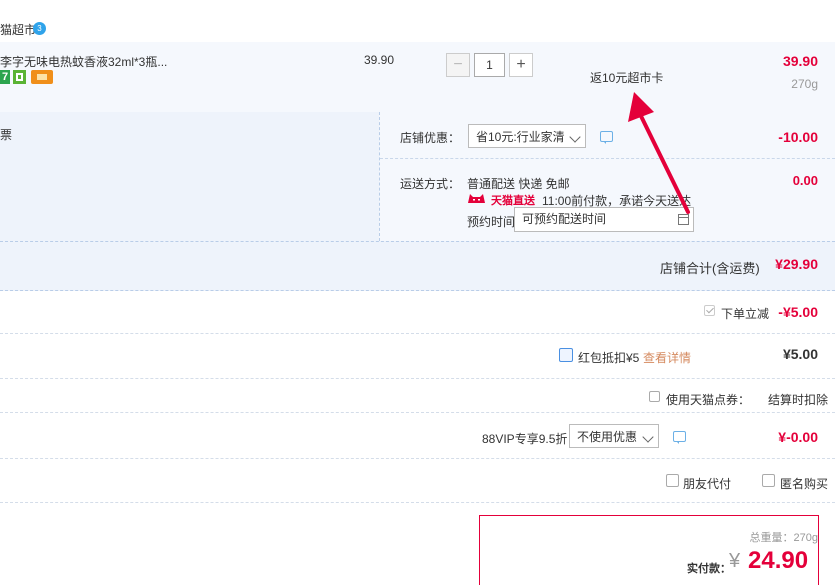 The height and width of the screenshot is (585, 835). Describe the element at coordinates (18, 29) in the screenshot. I see `store-name: 猫超市` at that location.